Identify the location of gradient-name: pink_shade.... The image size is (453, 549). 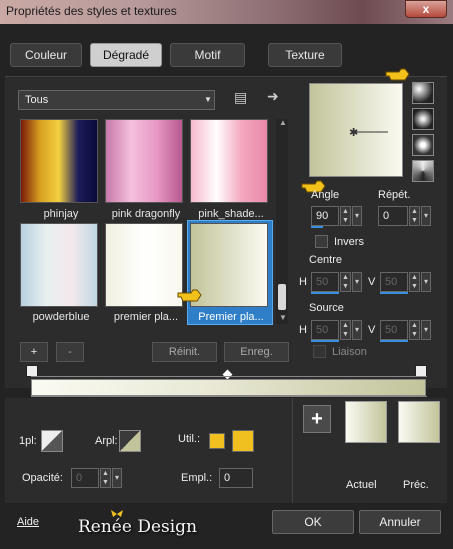
(231, 214).